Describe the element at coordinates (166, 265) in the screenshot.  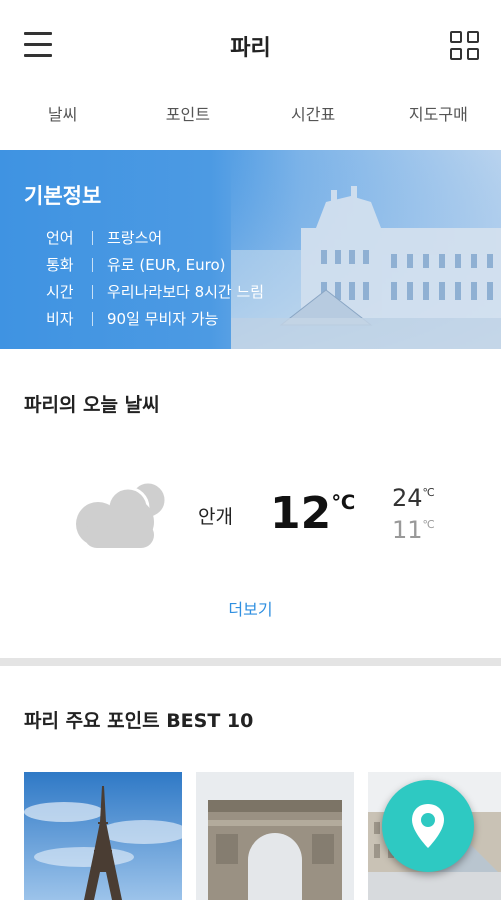
I see `info-value: 유로 (EUR, Euro)` at that location.